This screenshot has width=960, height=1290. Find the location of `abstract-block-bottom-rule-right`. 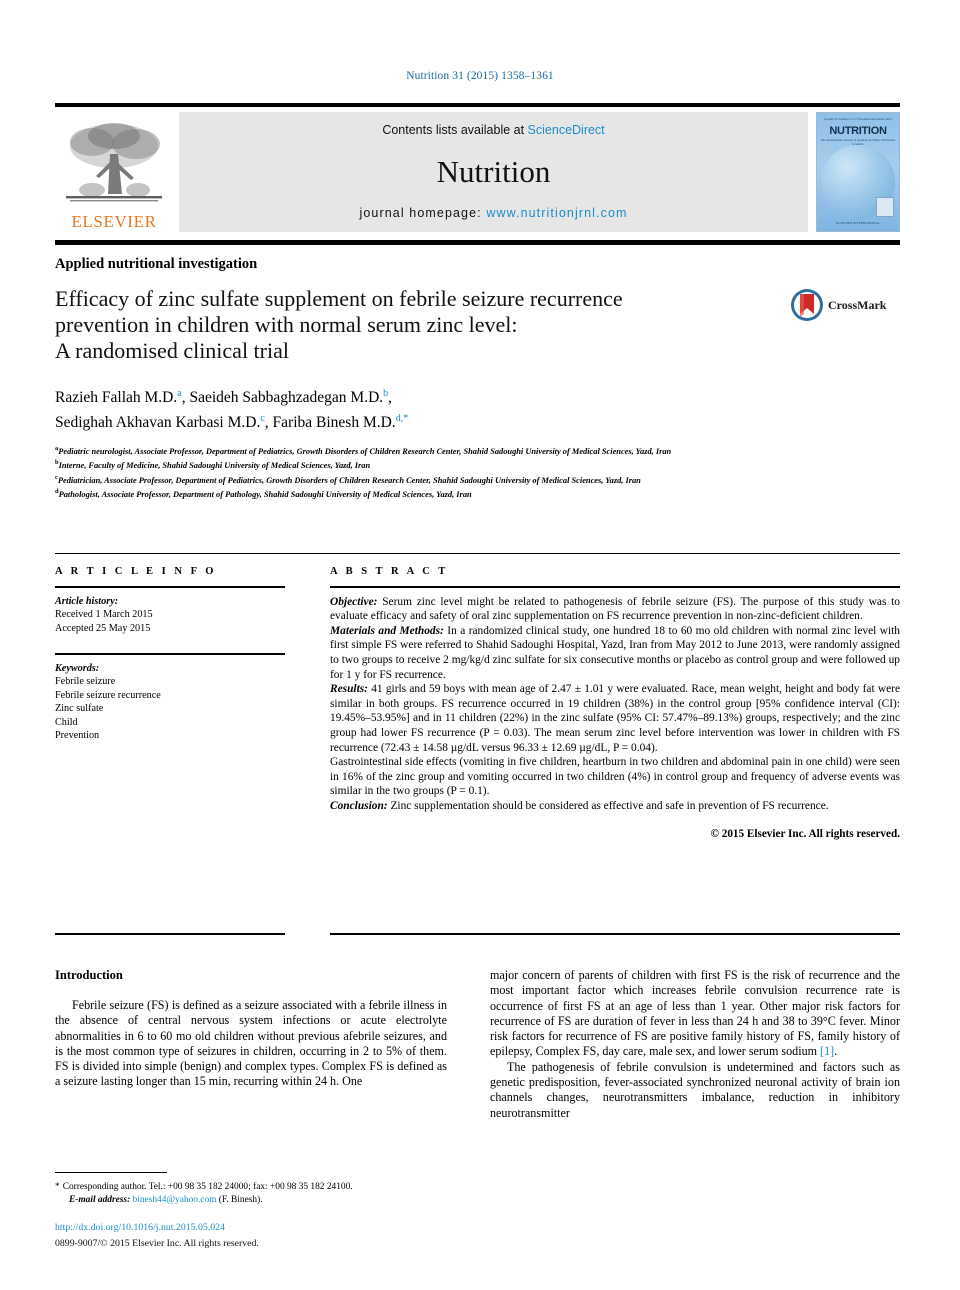

abstract-block-bottom-rule-right is located at coordinates (615, 934).